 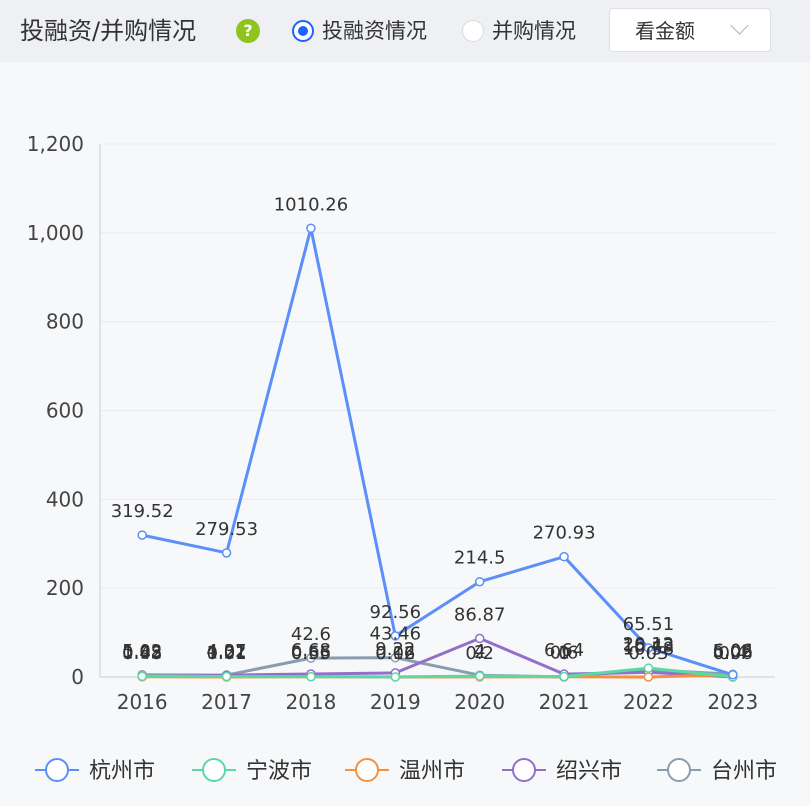 What do you see at coordinates (142, 702) in the screenshot?
I see `x-tick-label: 2016` at bounding box center [142, 702].